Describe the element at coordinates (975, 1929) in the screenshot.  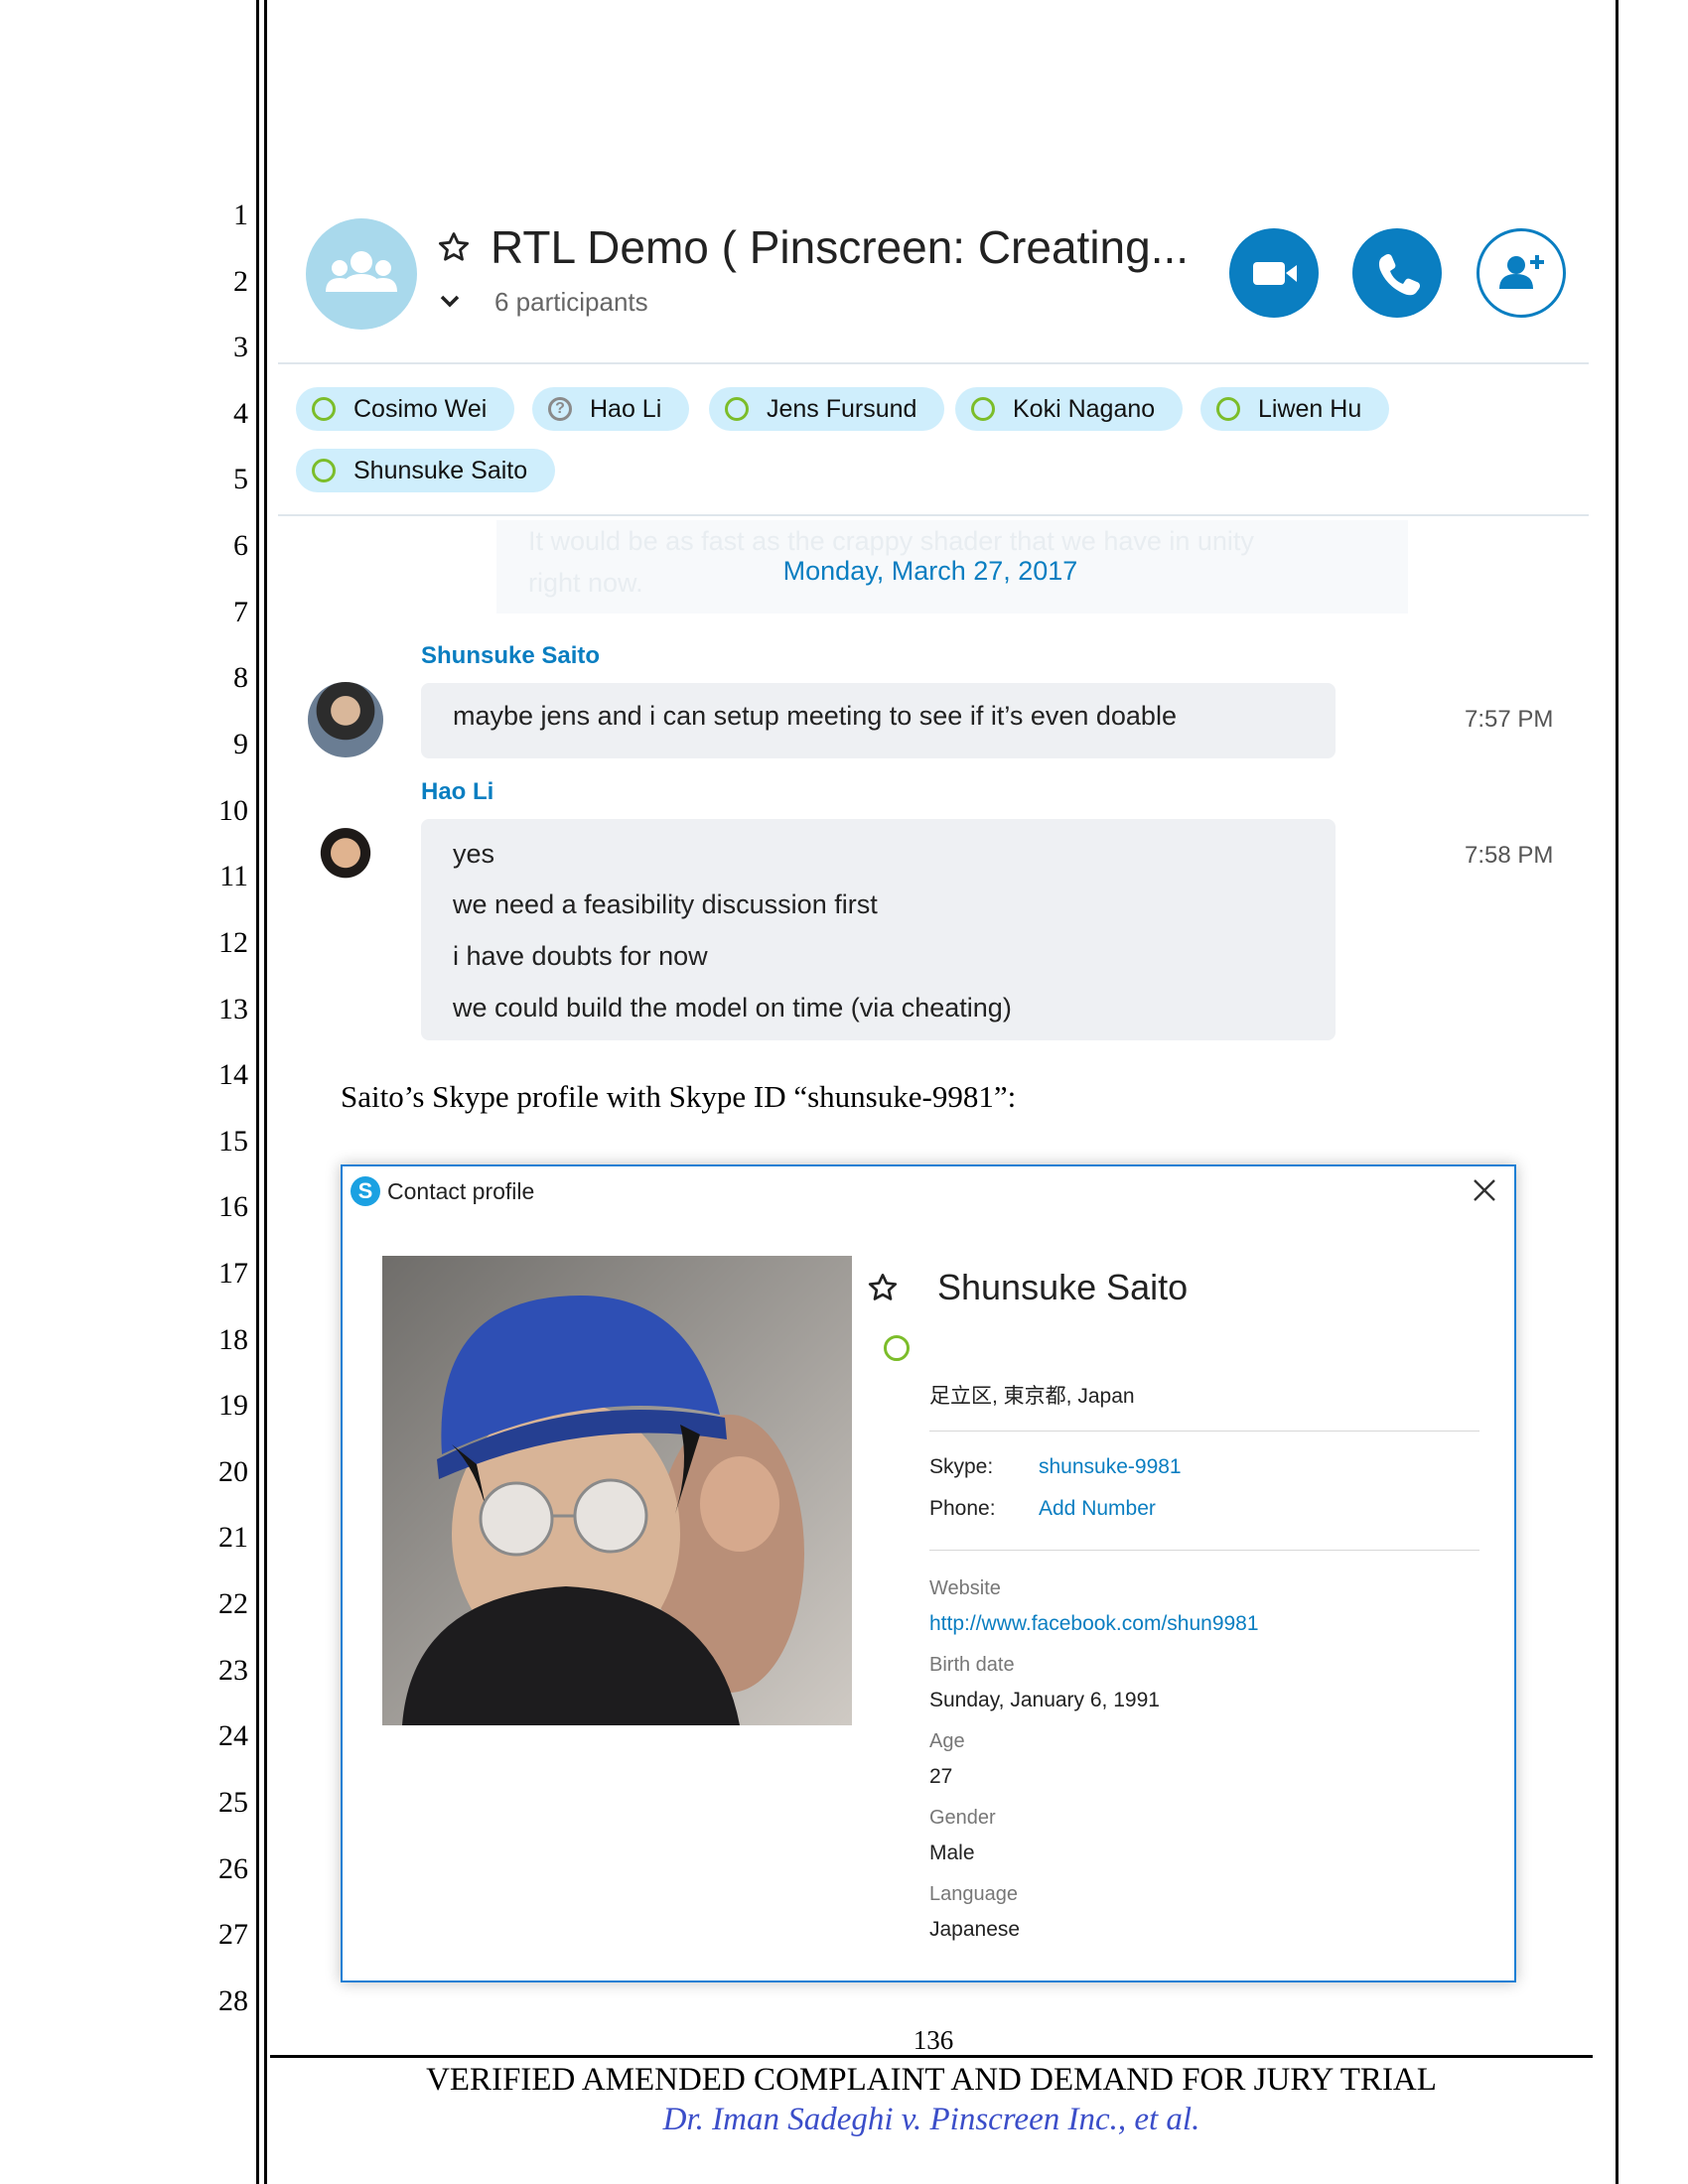
I see `language-value: Japanese` at that location.